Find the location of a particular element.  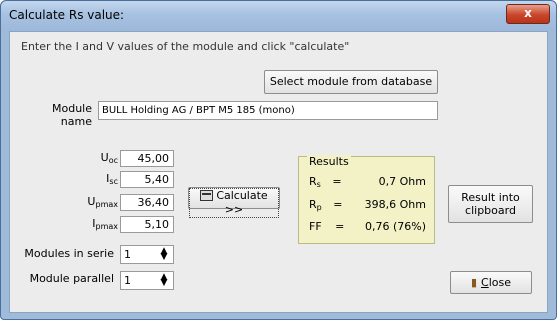

results-title: Results is located at coordinates (329, 161).